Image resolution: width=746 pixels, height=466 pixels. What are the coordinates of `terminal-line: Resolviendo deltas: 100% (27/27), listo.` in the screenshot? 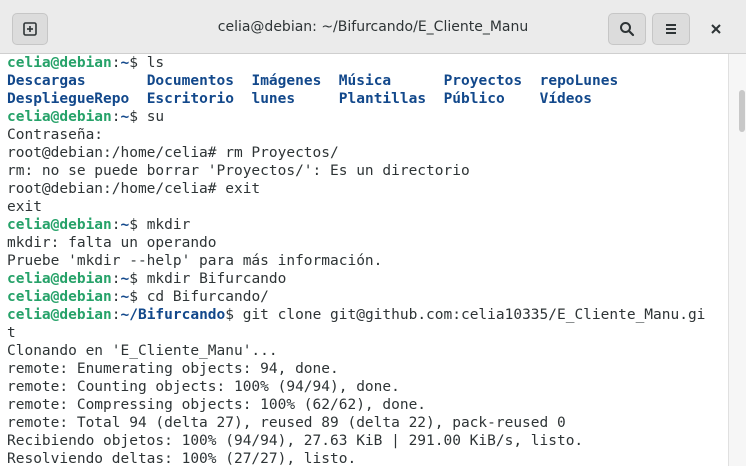 It's located at (364, 458).